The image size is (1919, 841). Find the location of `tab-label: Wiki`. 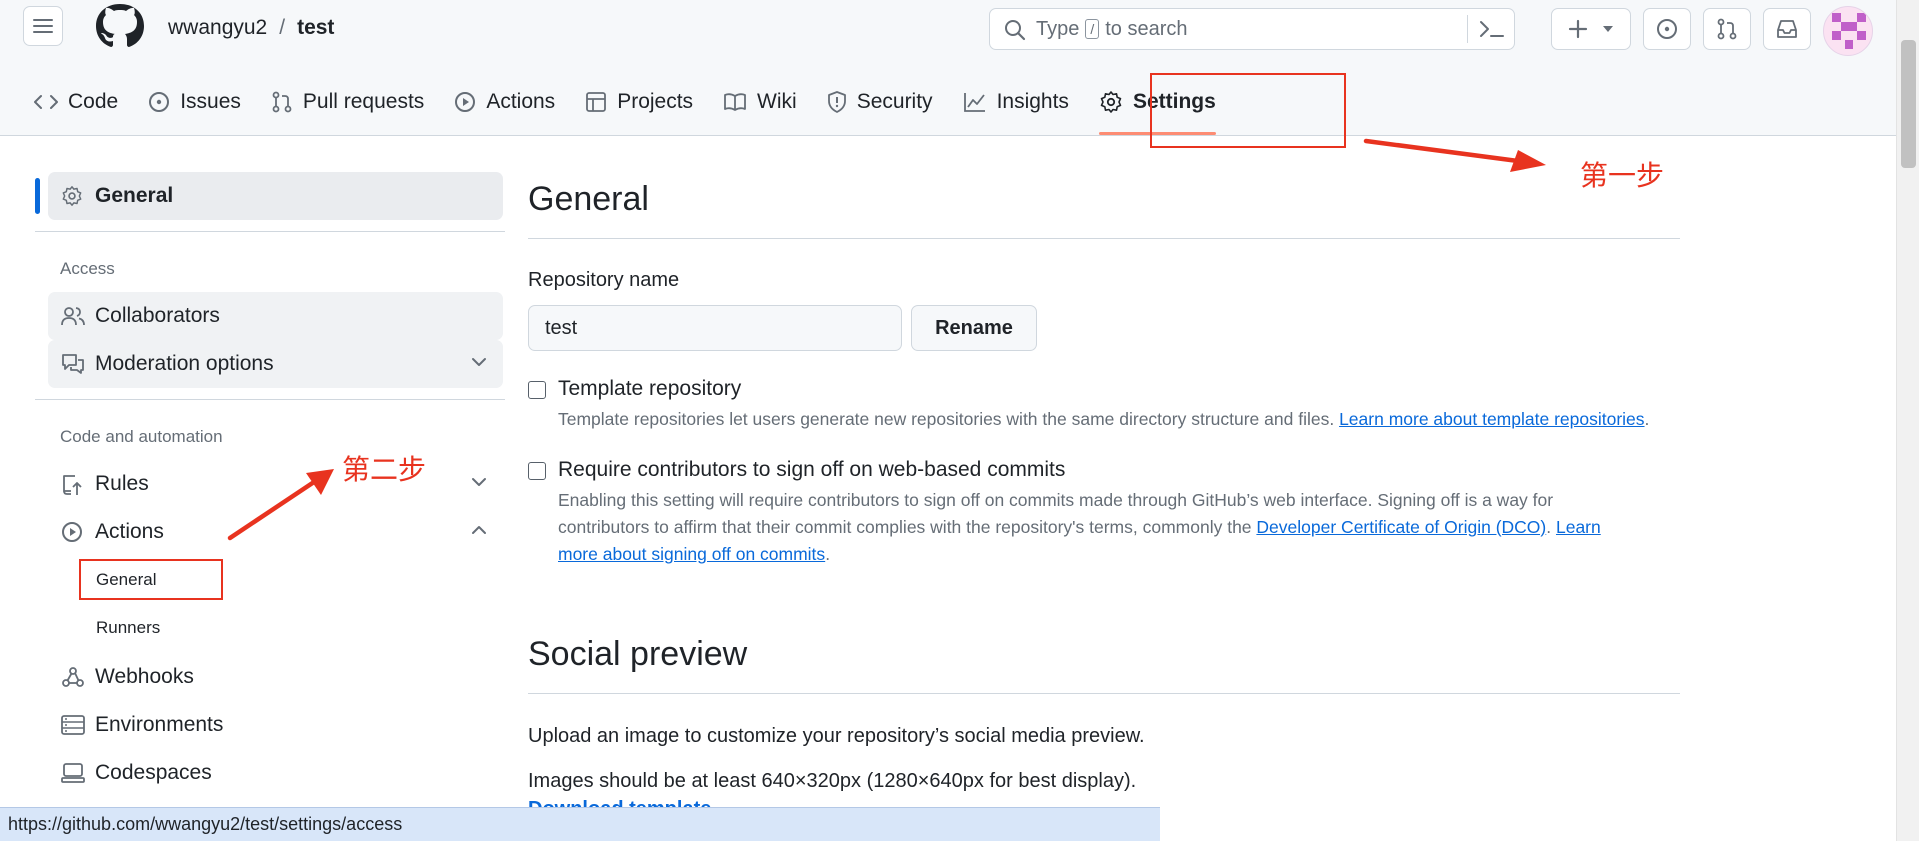

tab-label: Wiki is located at coordinates (777, 101).